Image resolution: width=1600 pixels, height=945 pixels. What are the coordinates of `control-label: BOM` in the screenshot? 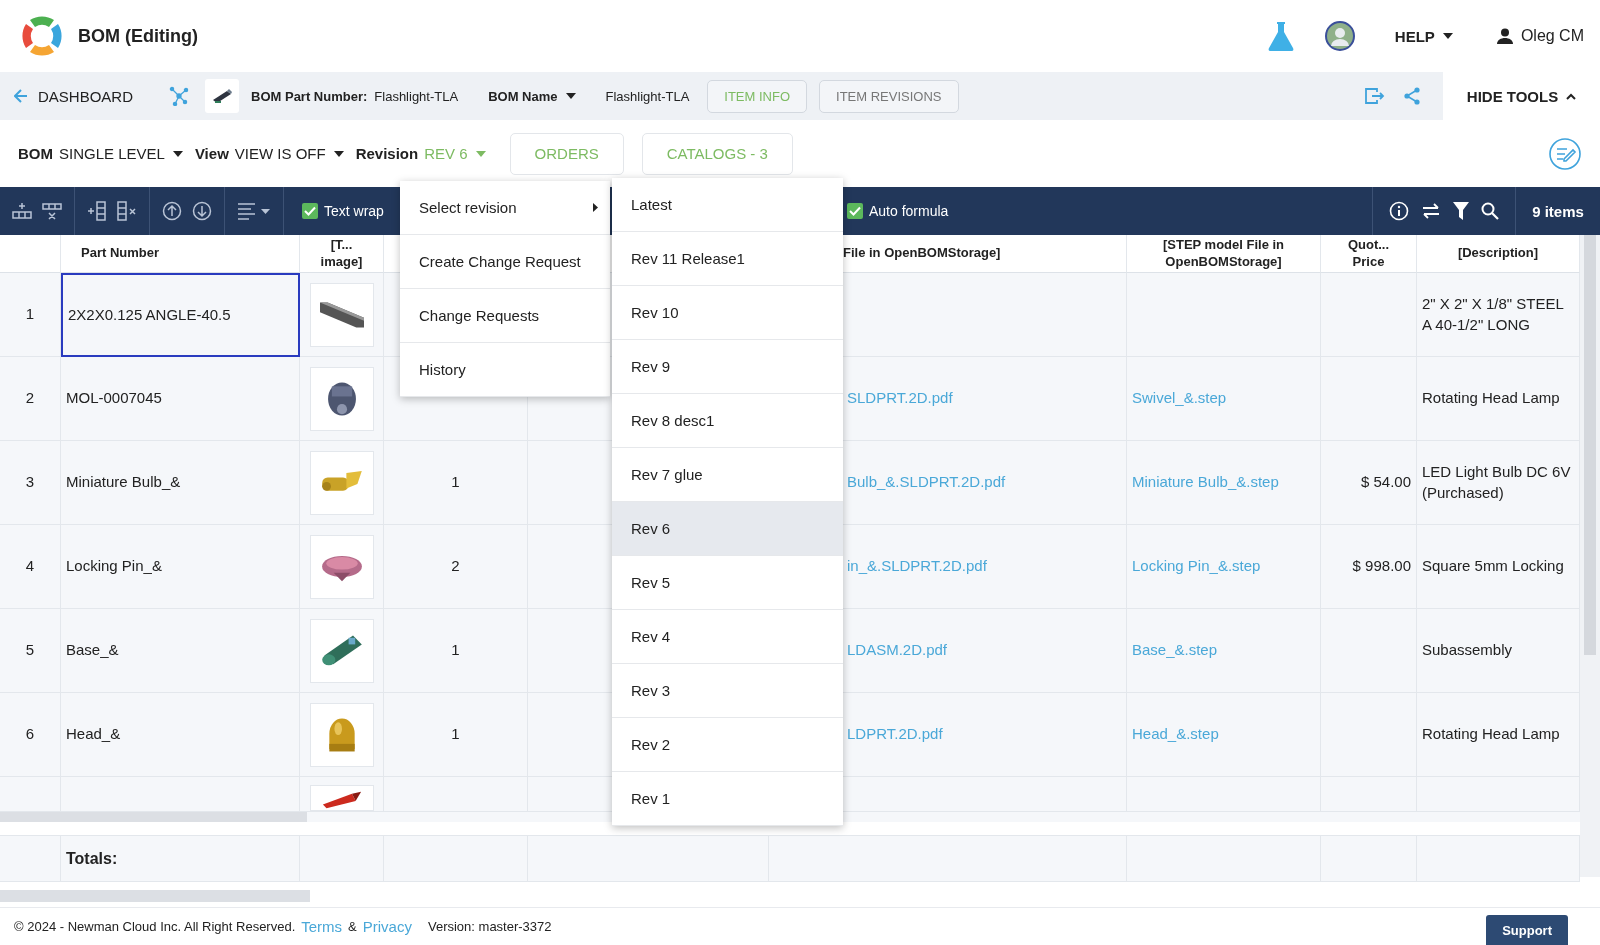 It's located at (35, 153).